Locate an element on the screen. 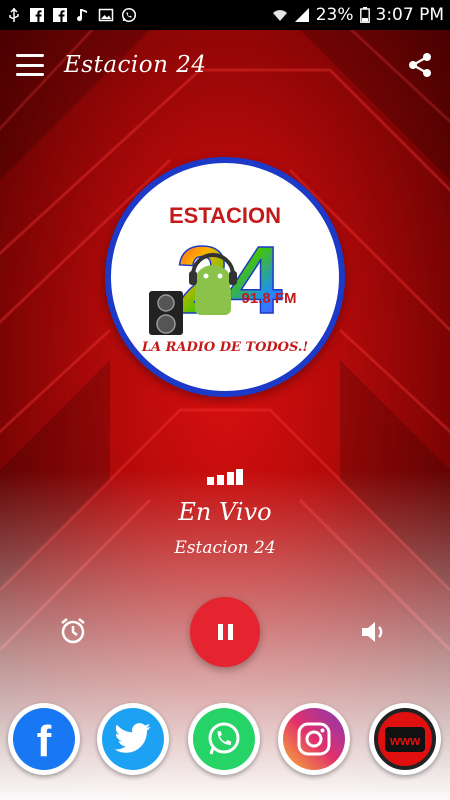 The image size is (450, 800). system-status: 23% 3:07 PM is located at coordinates (358, 15).